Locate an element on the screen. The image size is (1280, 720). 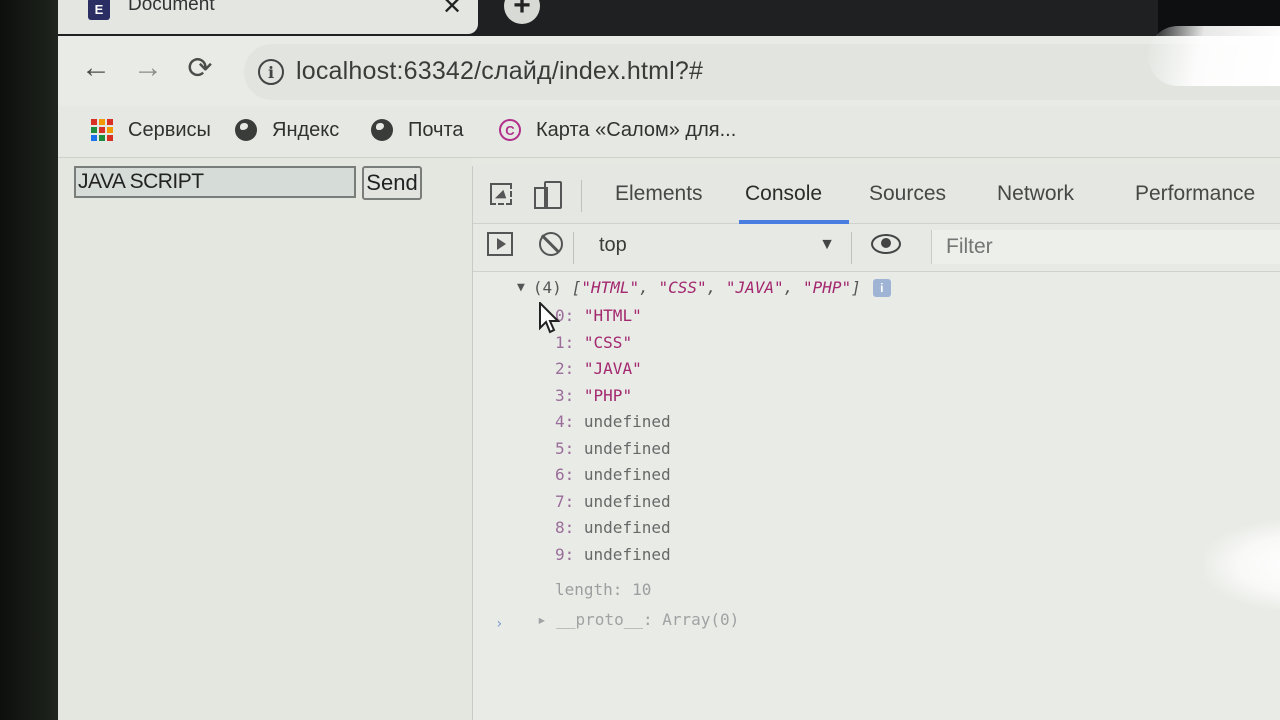
bookmark-mail: Почта is located at coordinates (417, 130).